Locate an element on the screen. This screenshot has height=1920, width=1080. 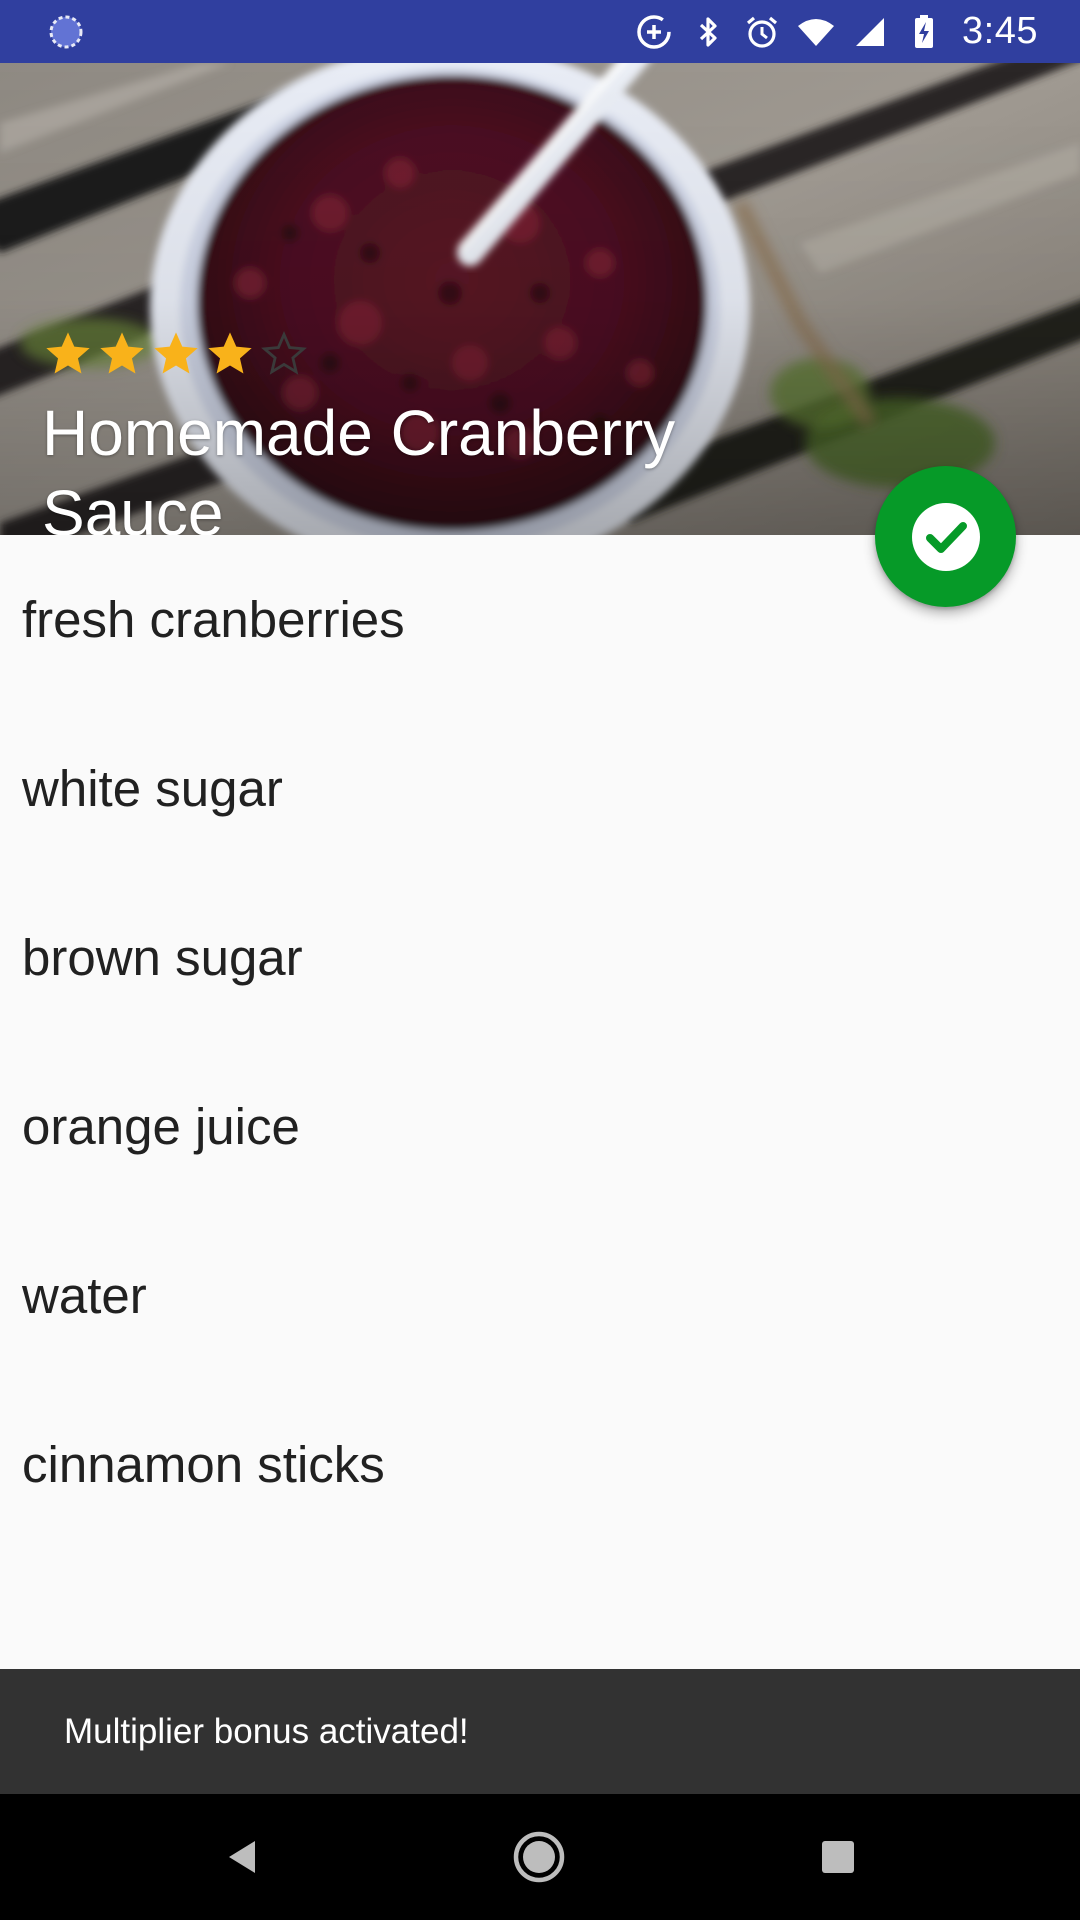
back-icon is located at coordinates (242, 1857).